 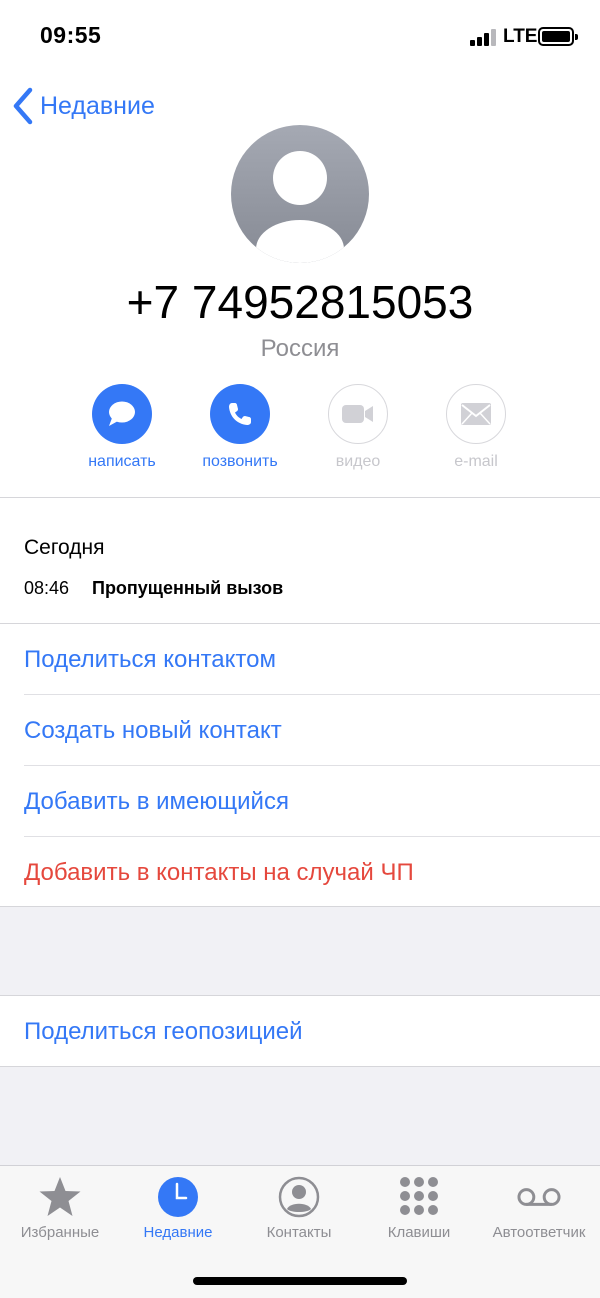 What do you see at coordinates (476, 427) in the screenshot?
I see `email-button: e-mail` at bounding box center [476, 427].